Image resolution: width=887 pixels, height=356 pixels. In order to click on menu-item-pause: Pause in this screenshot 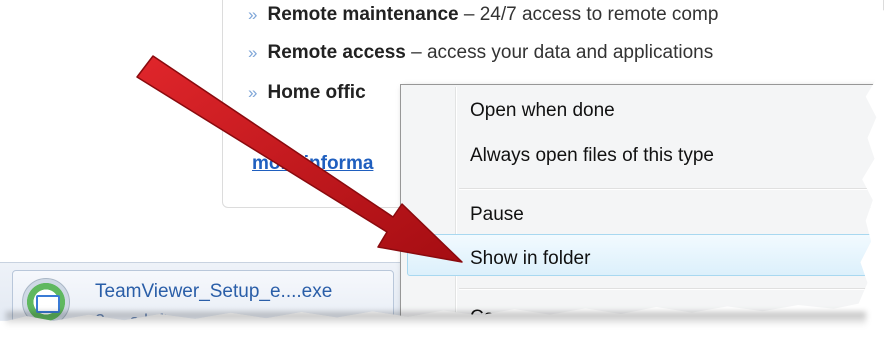, I will do `click(497, 215)`.